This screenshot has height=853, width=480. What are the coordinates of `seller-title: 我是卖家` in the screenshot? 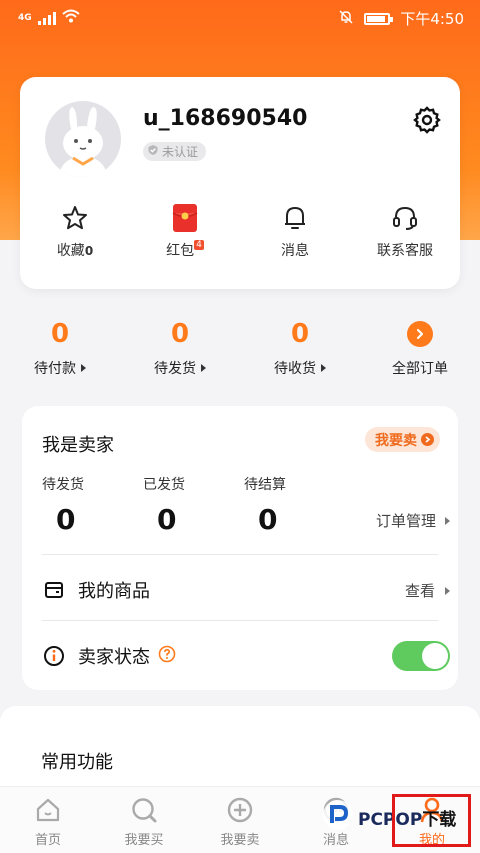 It's located at (78, 445).